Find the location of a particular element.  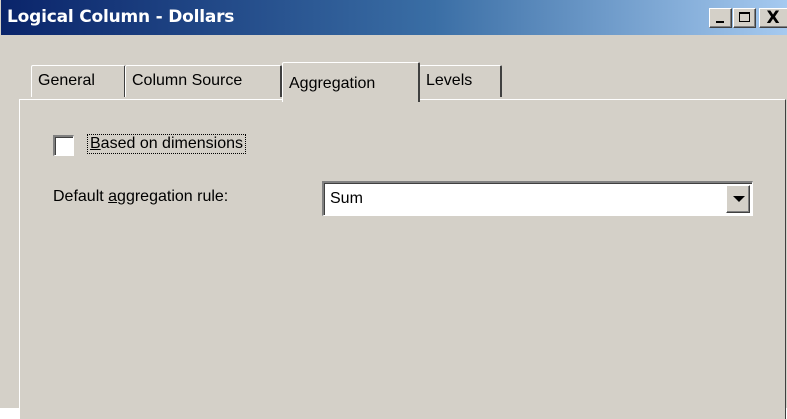

tab-column-source: Column Source is located at coordinates (203, 81).